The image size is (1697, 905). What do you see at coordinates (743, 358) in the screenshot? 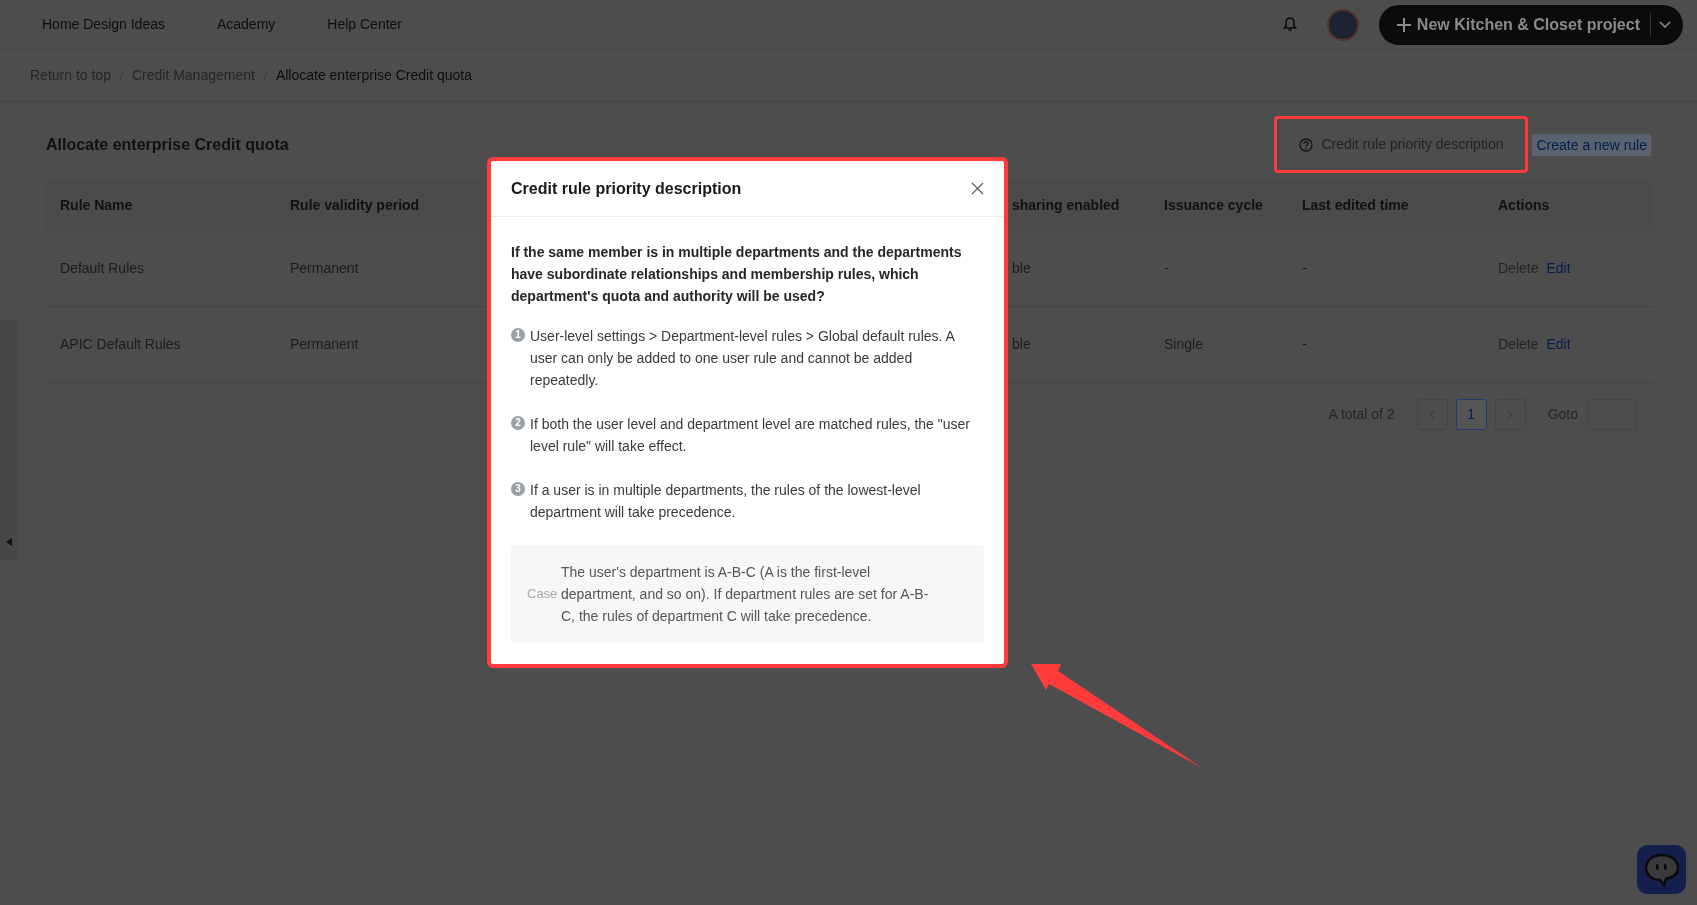
I see `rule-text: User-level settings > Department-level rules > Global default rules. A user can only be added to one user rule and cannot be added repeatedly.` at bounding box center [743, 358].